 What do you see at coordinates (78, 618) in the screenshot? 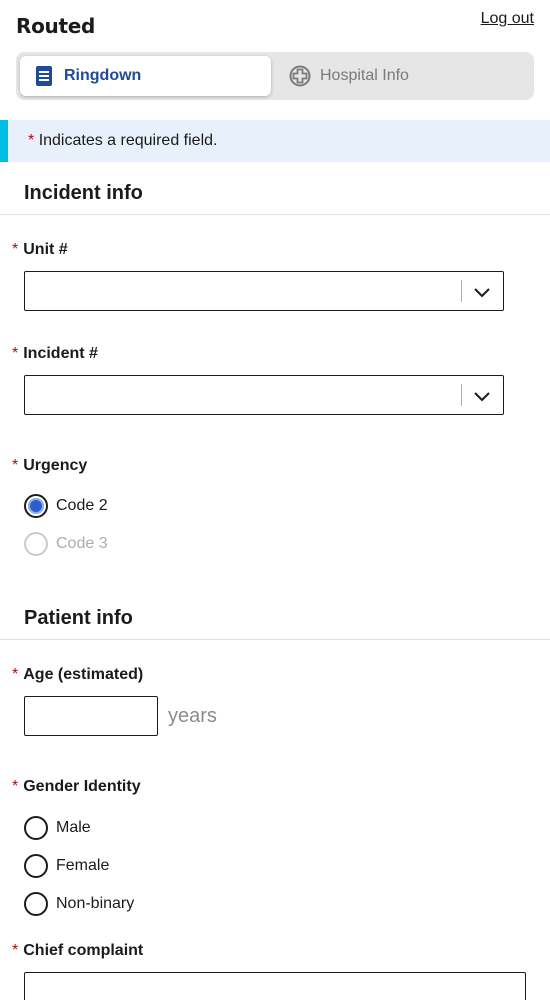
I see `patient-info-title: Patient info` at bounding box center [78, 618].